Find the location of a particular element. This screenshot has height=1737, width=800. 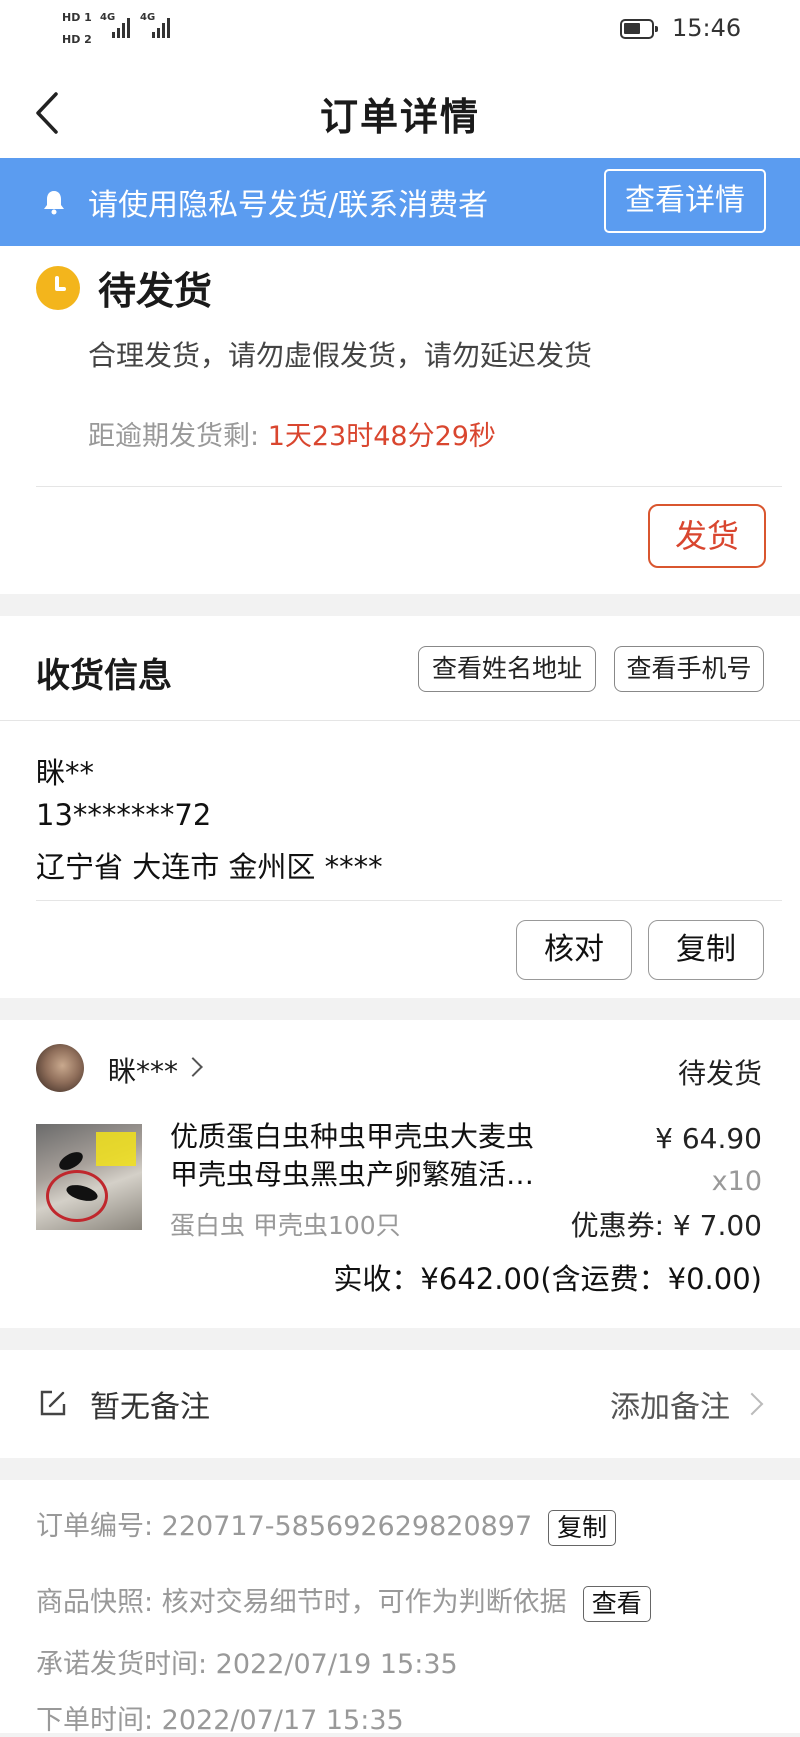

order-number-row: 订单编号: 220717-585692629820897 复制 is located at coordinates (326, 1525).